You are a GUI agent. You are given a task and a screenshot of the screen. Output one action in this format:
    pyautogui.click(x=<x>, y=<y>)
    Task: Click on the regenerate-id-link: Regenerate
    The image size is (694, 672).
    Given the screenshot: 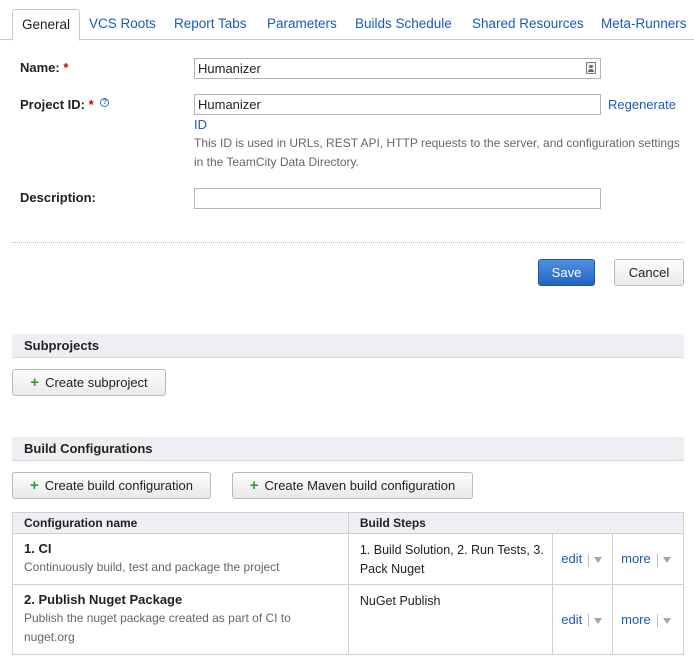 What is the action you would take?
    pyautogui.click(x=642, y=104)
    